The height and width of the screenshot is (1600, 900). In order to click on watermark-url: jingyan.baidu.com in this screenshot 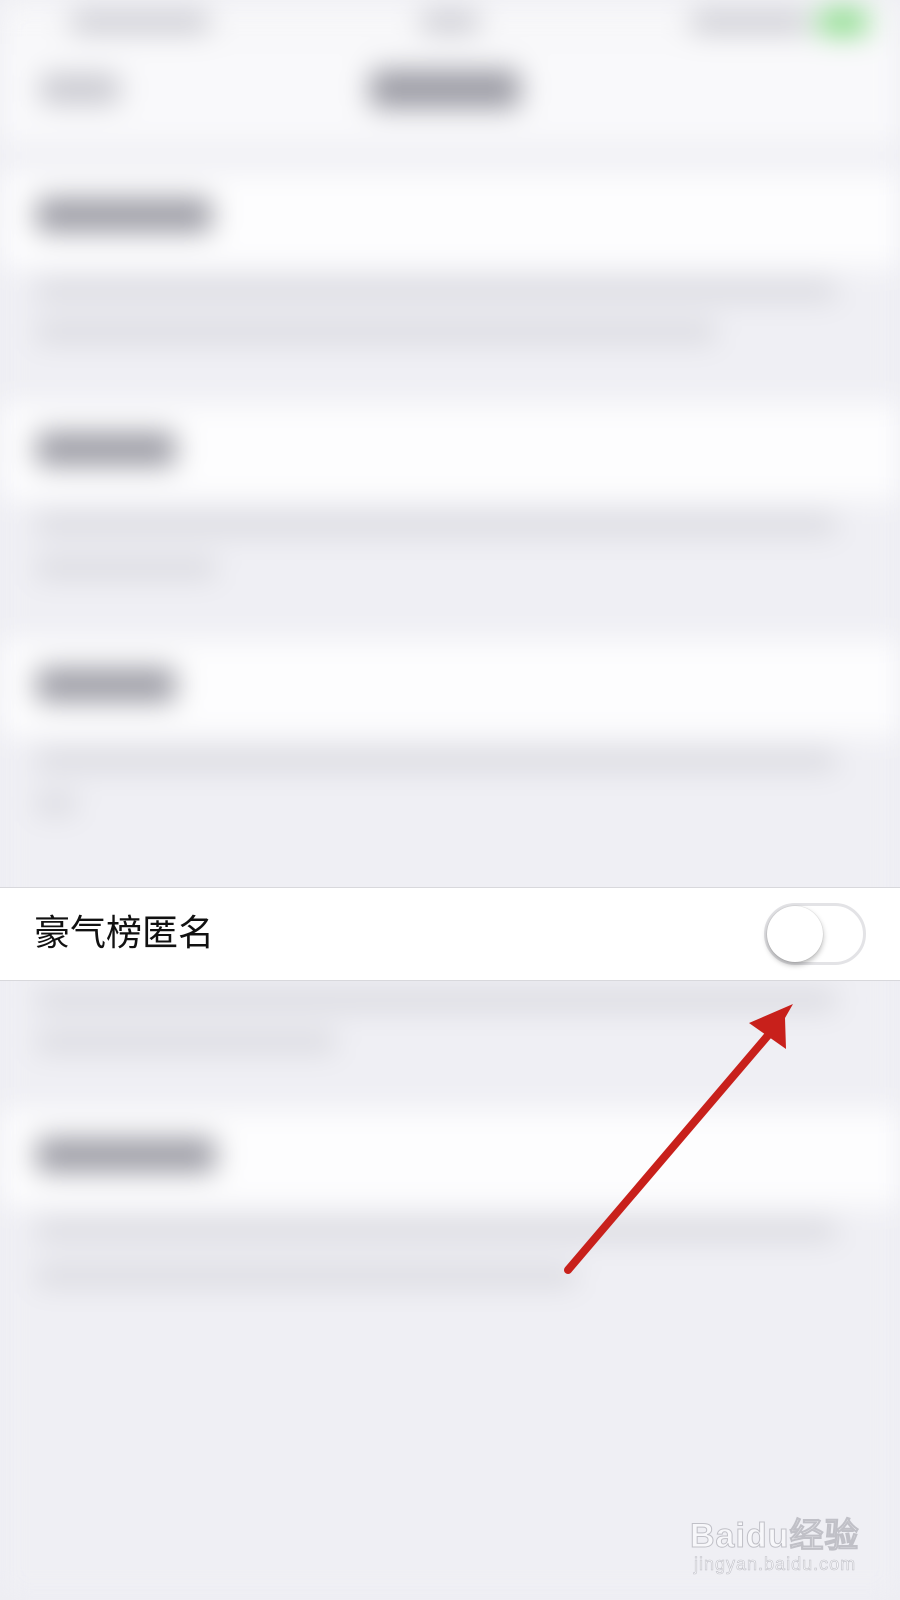, I will do `click(775, 1564)`.